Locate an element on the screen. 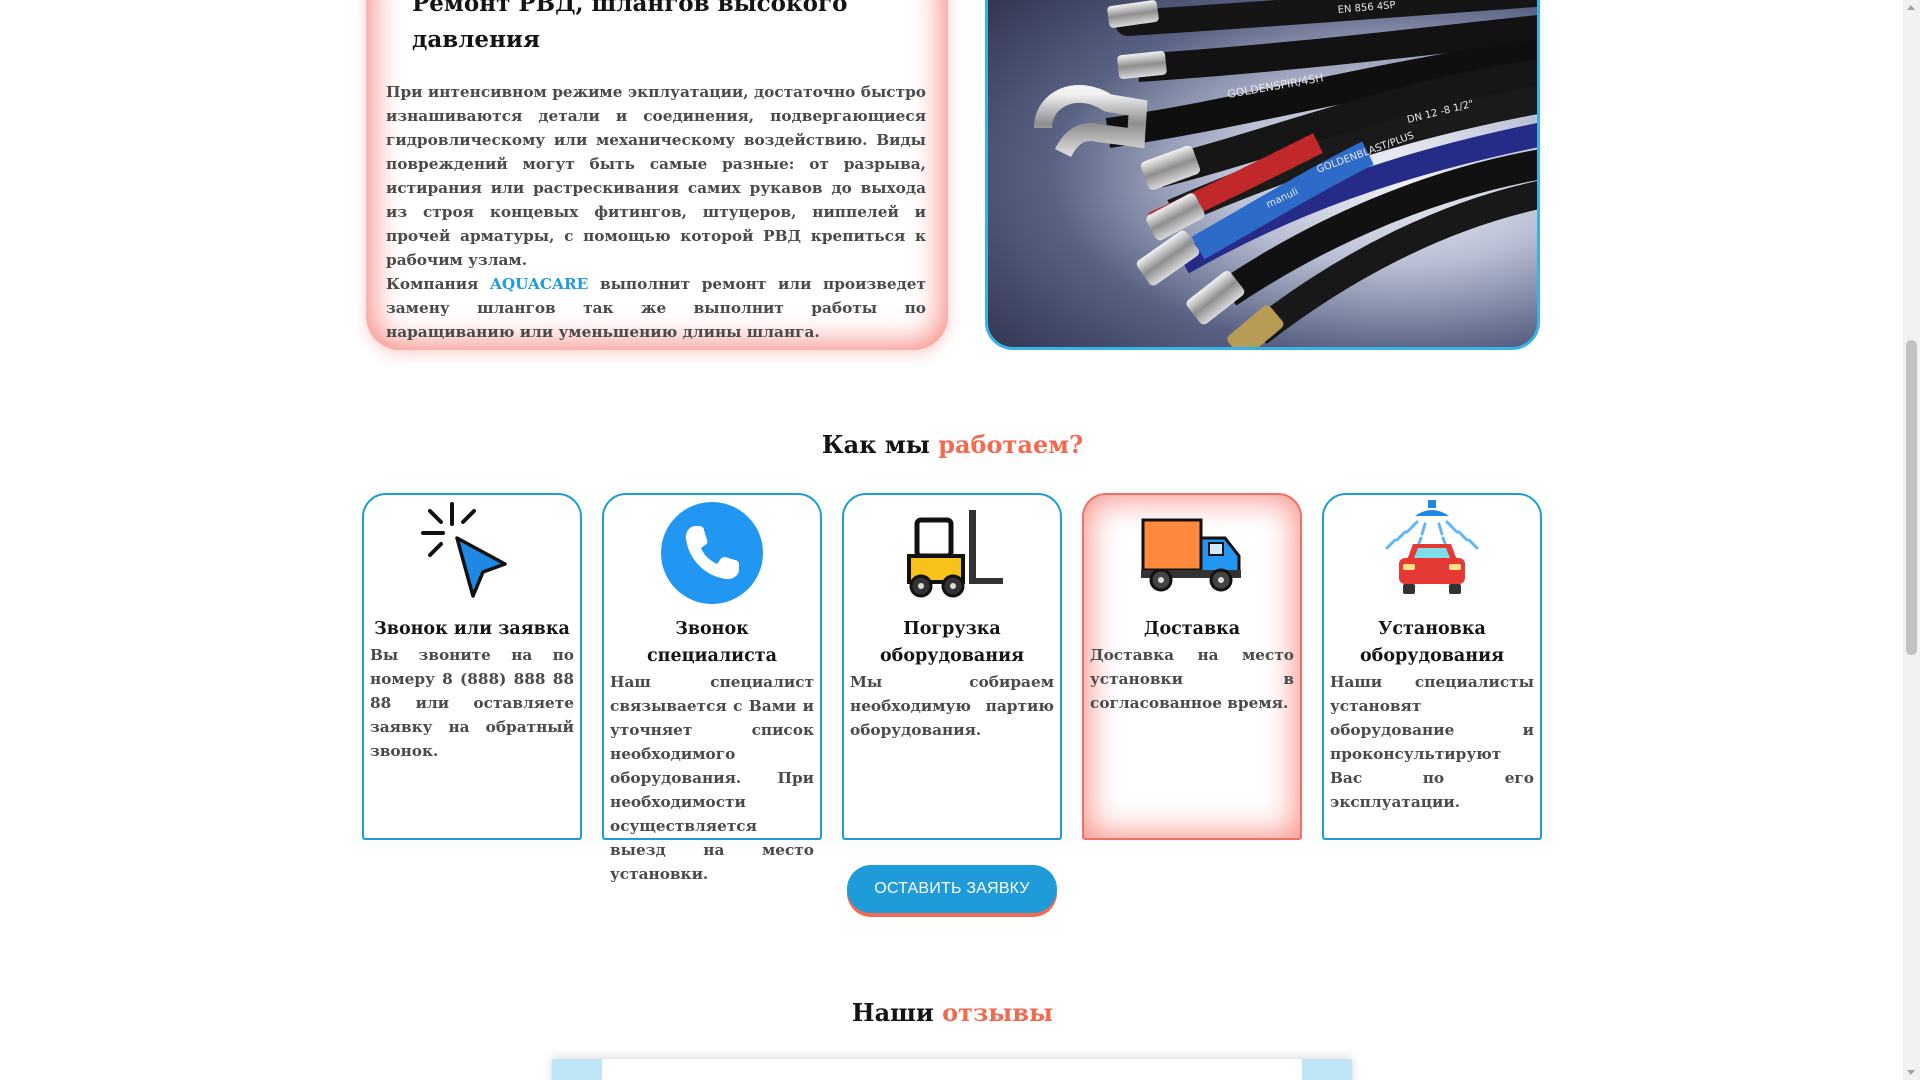 Image resolution: width=1920 pixels, height=1080 pixels. scrollbar-thumb is located at coordinates (1911, 497).